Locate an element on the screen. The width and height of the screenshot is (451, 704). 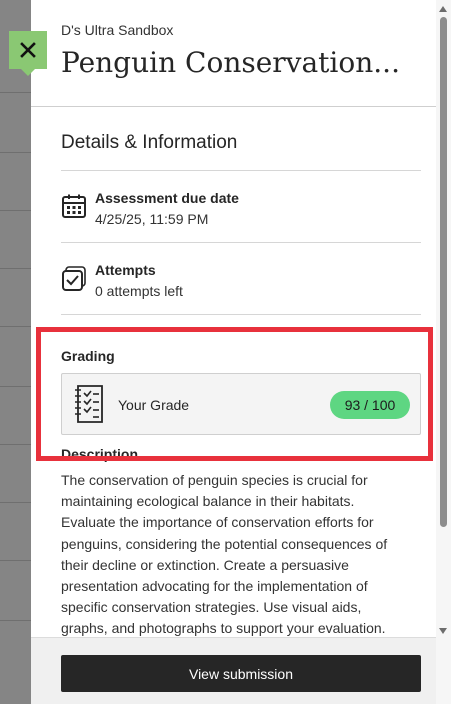
attempts-label: Attempts is located at coordinates (125, 270).